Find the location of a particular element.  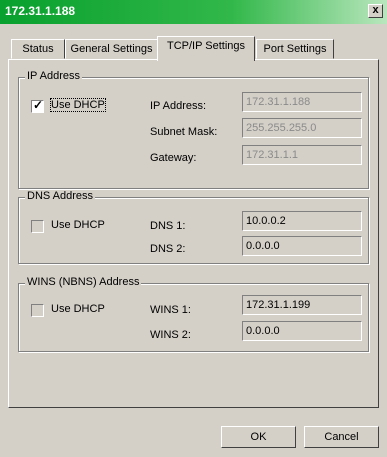

tab-general-settings: General Settings is located at coordinates (111, 49).